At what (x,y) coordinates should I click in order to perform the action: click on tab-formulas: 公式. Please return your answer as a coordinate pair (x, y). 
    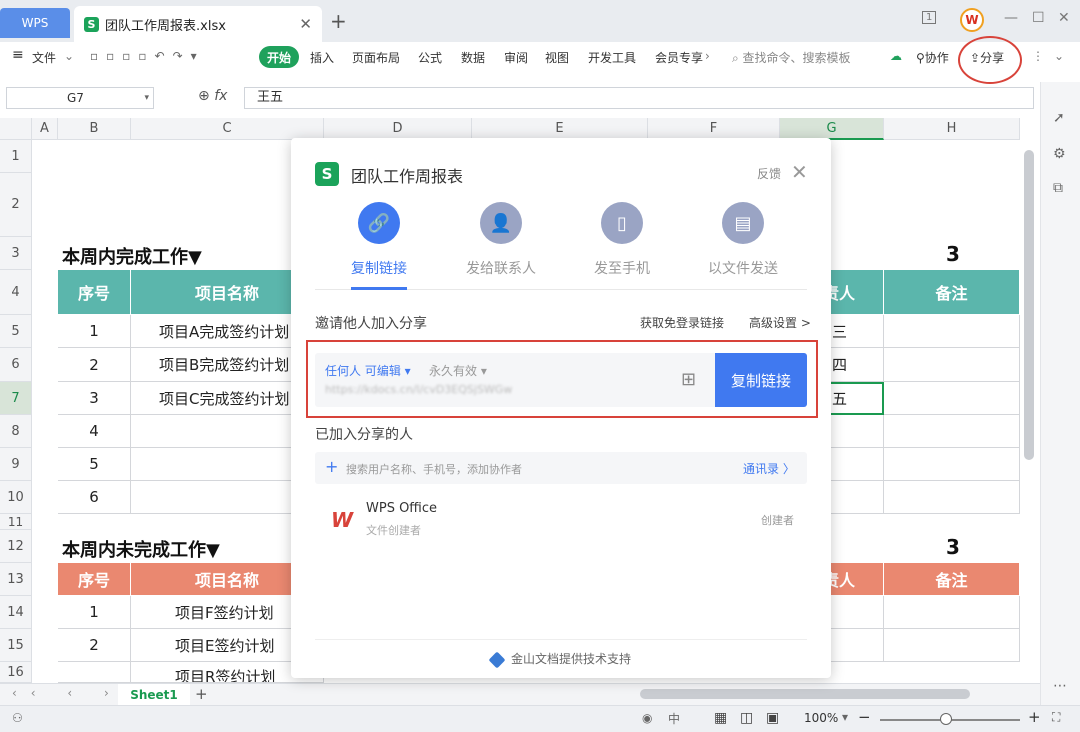
    Looking at the image, I should click on (430, 57).